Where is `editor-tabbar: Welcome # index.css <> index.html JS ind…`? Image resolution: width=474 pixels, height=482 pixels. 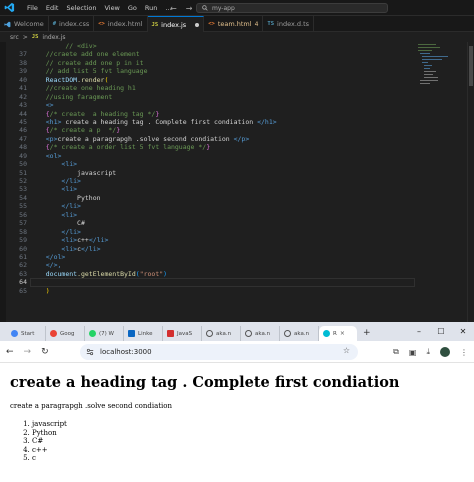
editor-tabbar: Welcome # index.css <> index.html JS ind… is located at coordinates (237, 24).